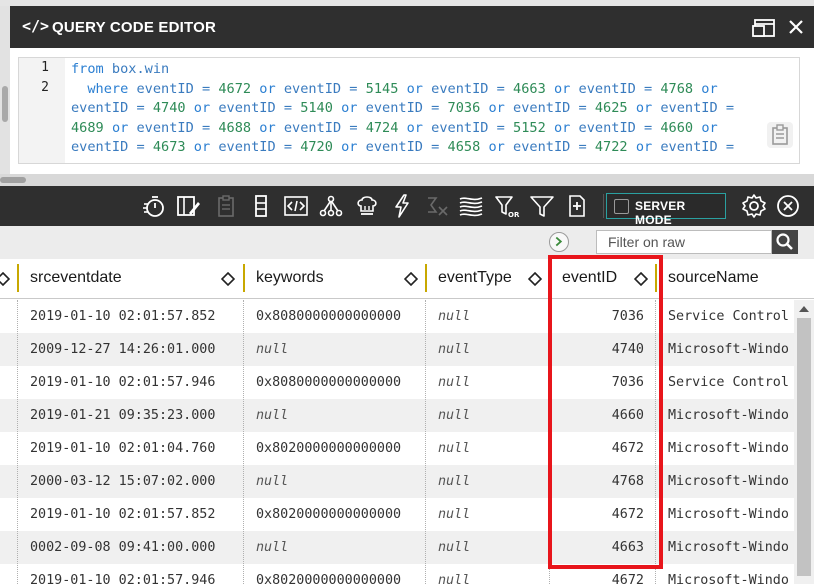  What do you see at coordinates (367, 206) in the screenshot?
I see `chef-icon` at bounding box center [367, 206].